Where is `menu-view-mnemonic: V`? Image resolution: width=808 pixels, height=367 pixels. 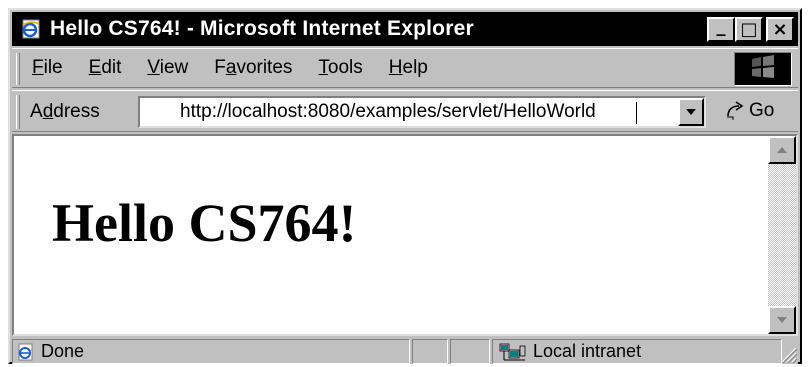
menu-view-mnemonic: V is located at coordinates (153, 67).